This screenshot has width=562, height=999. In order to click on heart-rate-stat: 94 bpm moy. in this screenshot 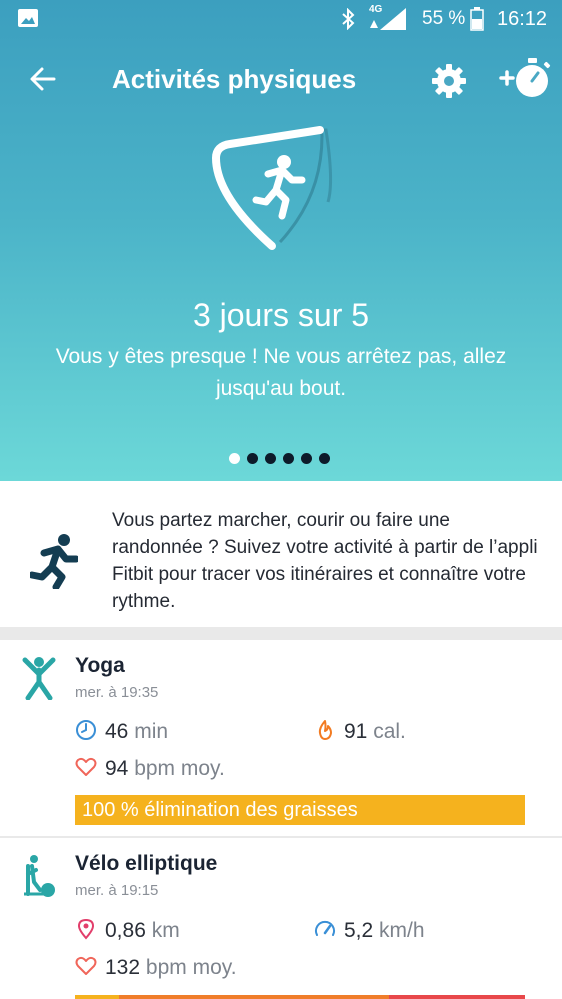, I will do `click(150, 768)`.